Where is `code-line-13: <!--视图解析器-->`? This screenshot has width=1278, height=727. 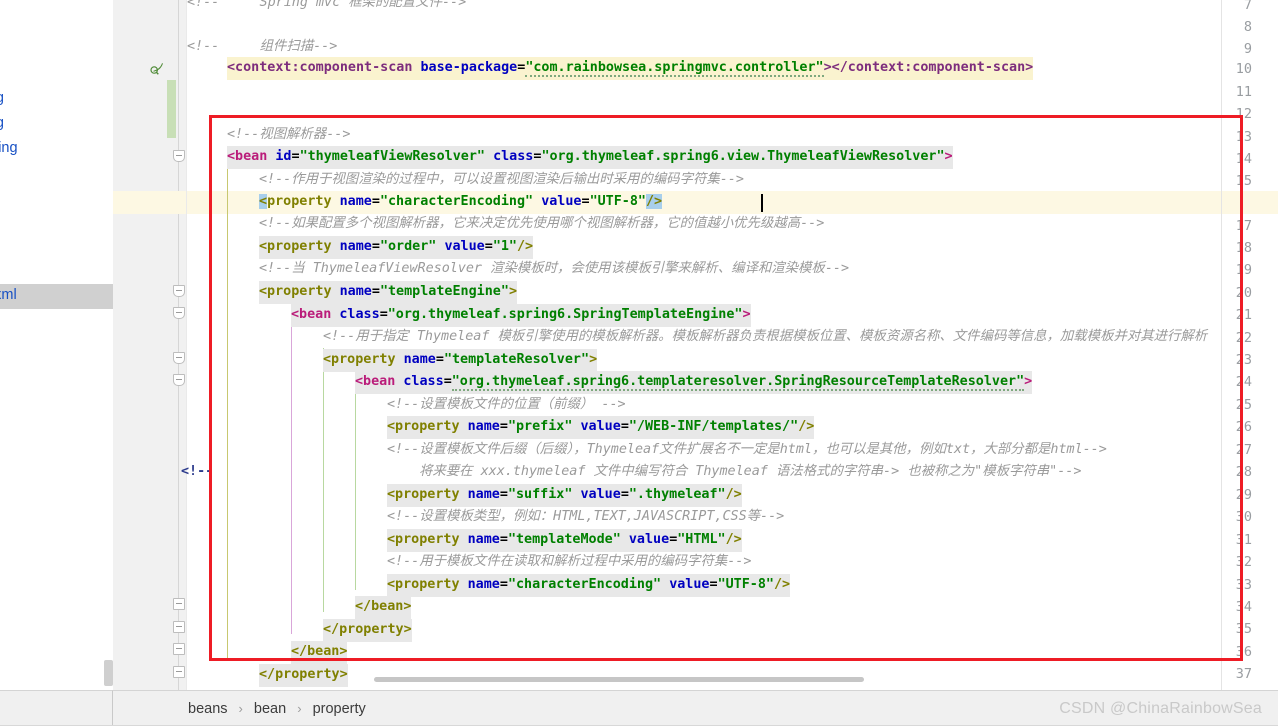
code-line-13: <!--视图解析器--> is located at coordinates (732, 135).